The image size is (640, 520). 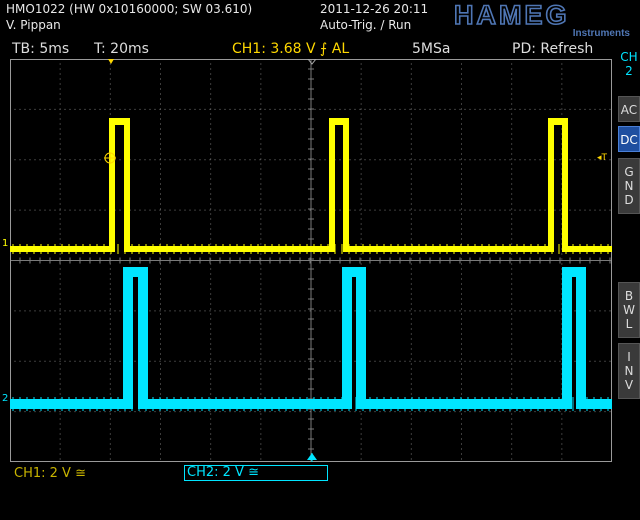 What do you see at coordinates (40, 49) in the screenshot?
I see `timebase-readout: TB: 5ms` at bounding box center [40, 49].